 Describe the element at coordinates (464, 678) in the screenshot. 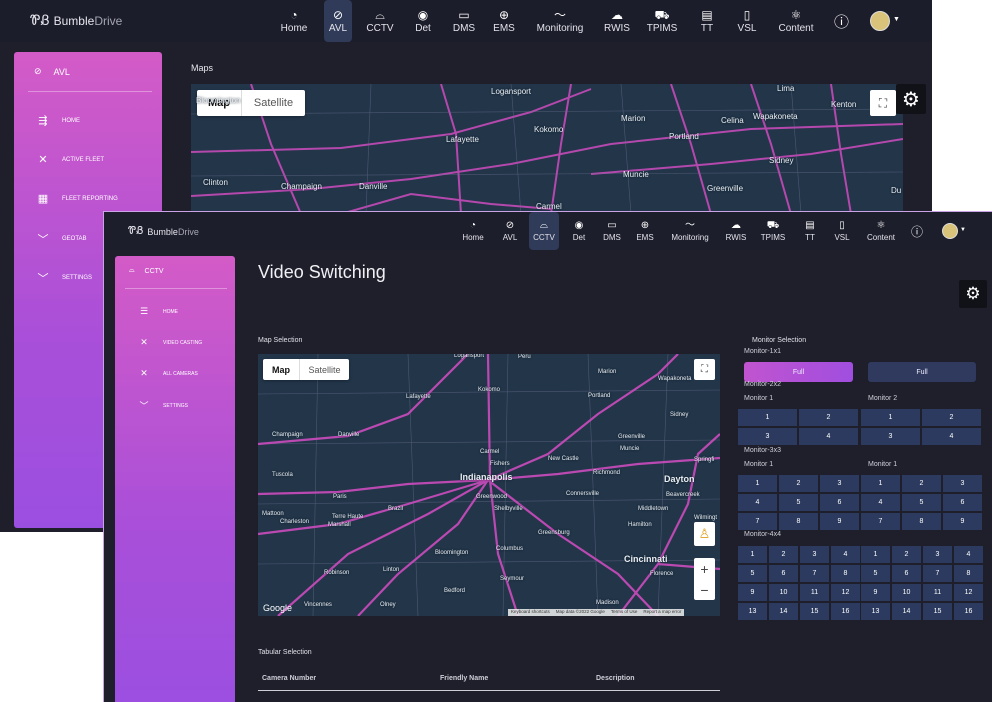

I see `column-header-friendly-name: Friendly Name` at that location.